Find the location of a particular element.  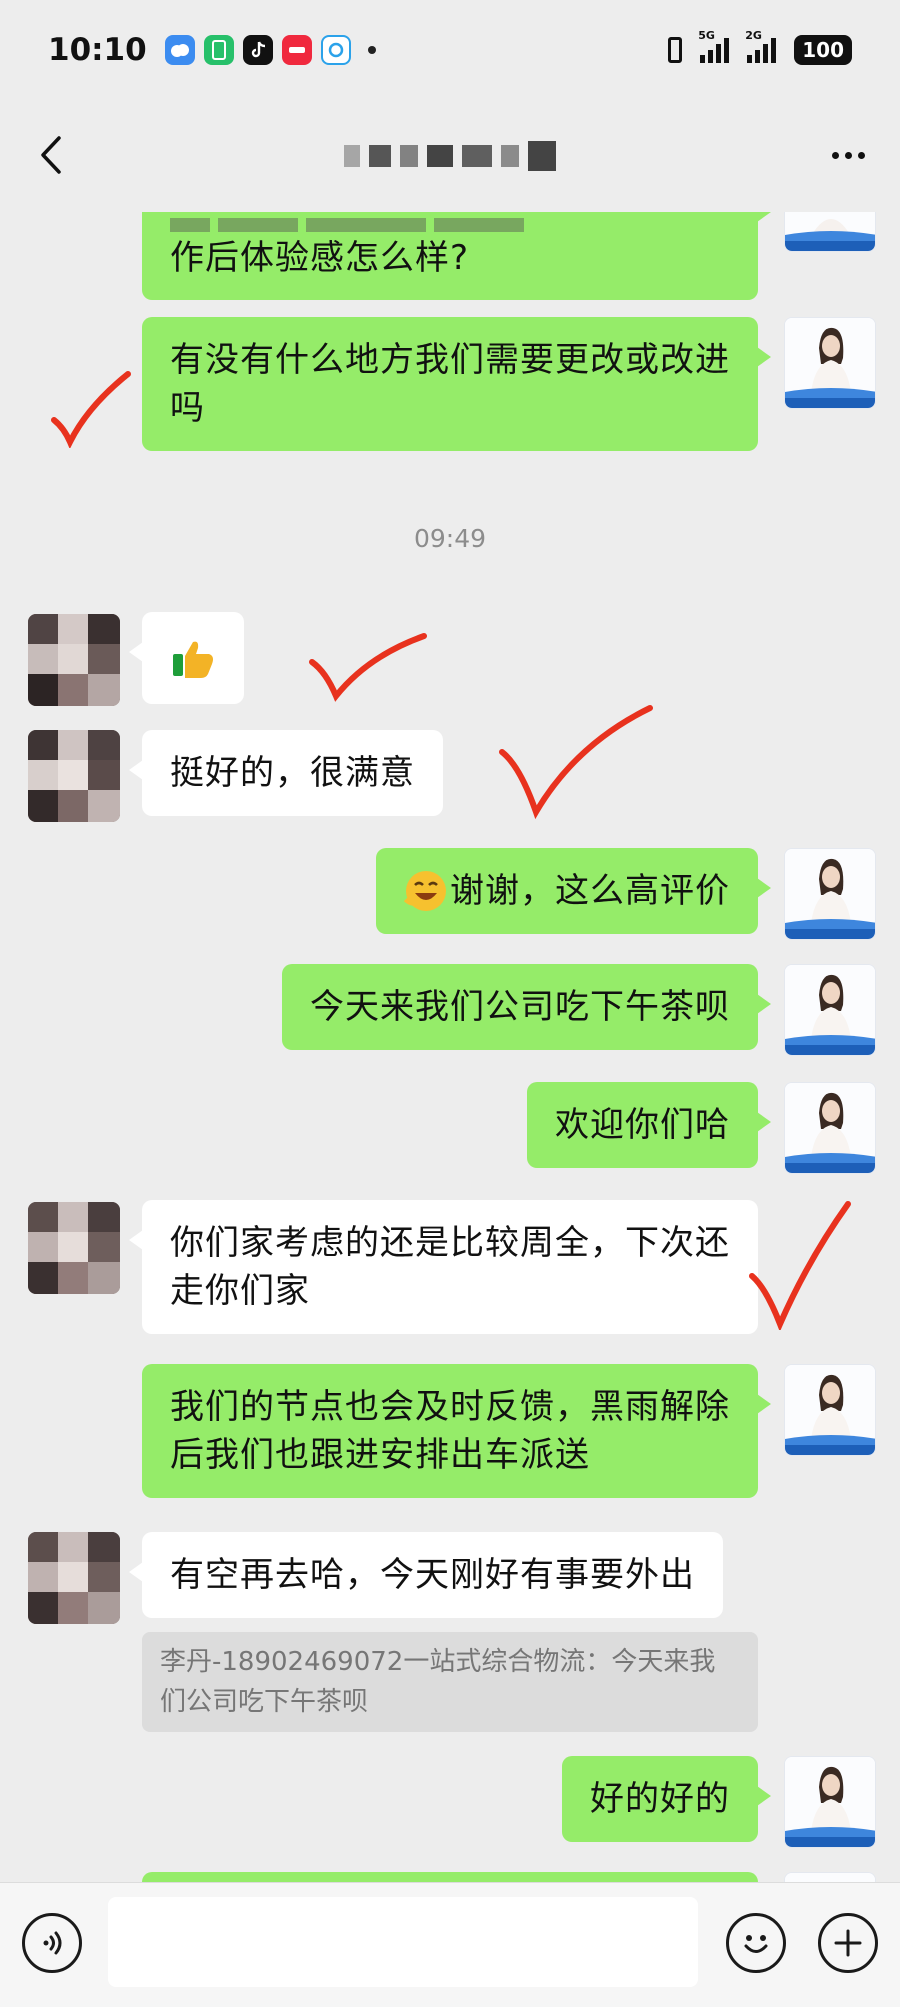

message-bubble-other: 挺好的，很满意 is located at coordinates (286, 773).